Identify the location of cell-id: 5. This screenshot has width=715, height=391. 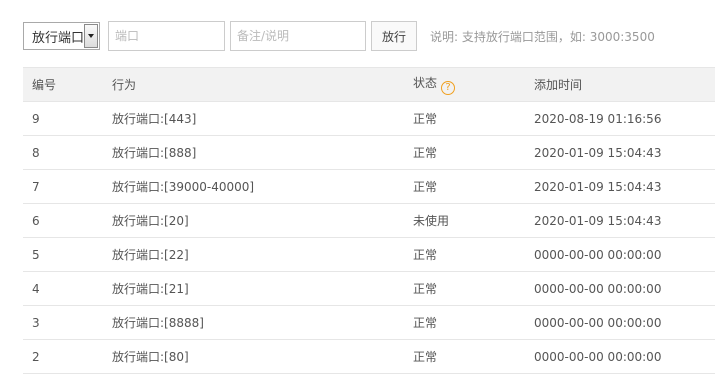
(63, 254).